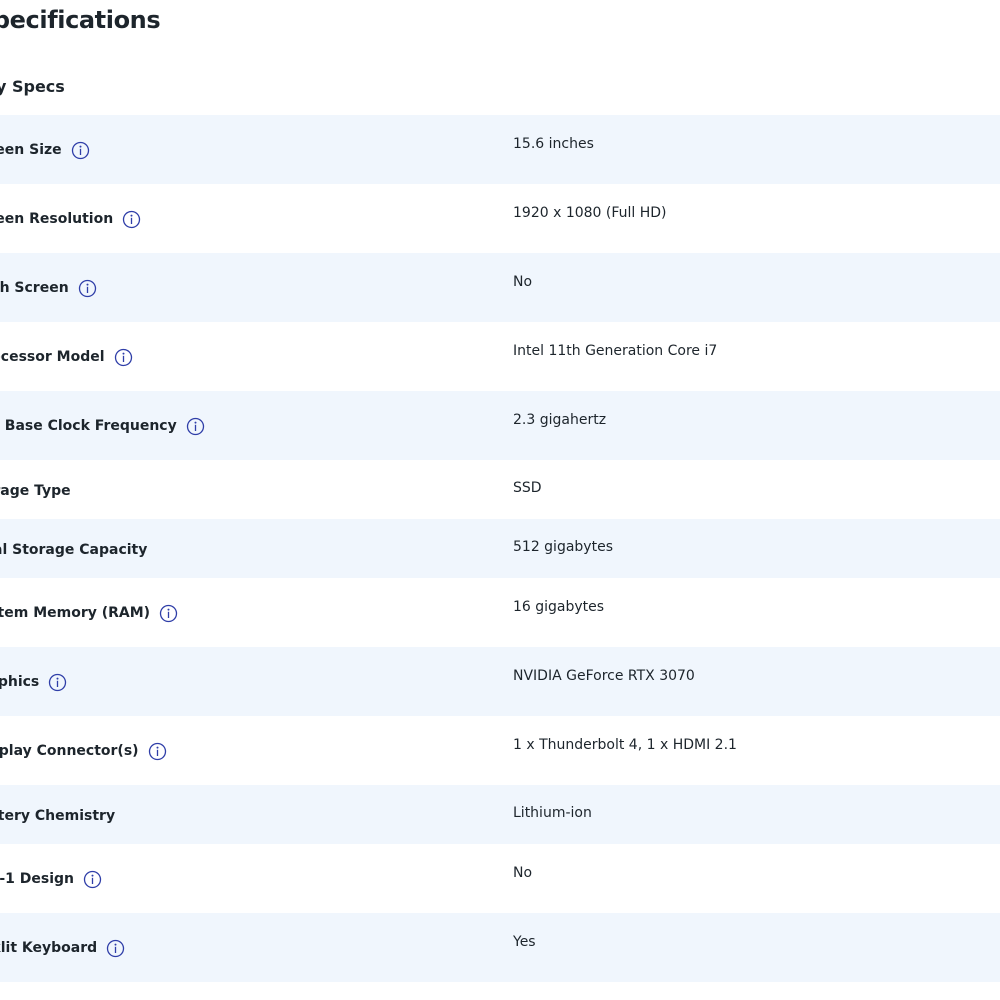 The width and height of the screenshot is (1000, 1000). What do you see at coordinates (500, 612) in the screenshot?
I see `spec-row-system-memory: System Memory (RAM) 16 gigabytes` at bounding box center [500, 612].